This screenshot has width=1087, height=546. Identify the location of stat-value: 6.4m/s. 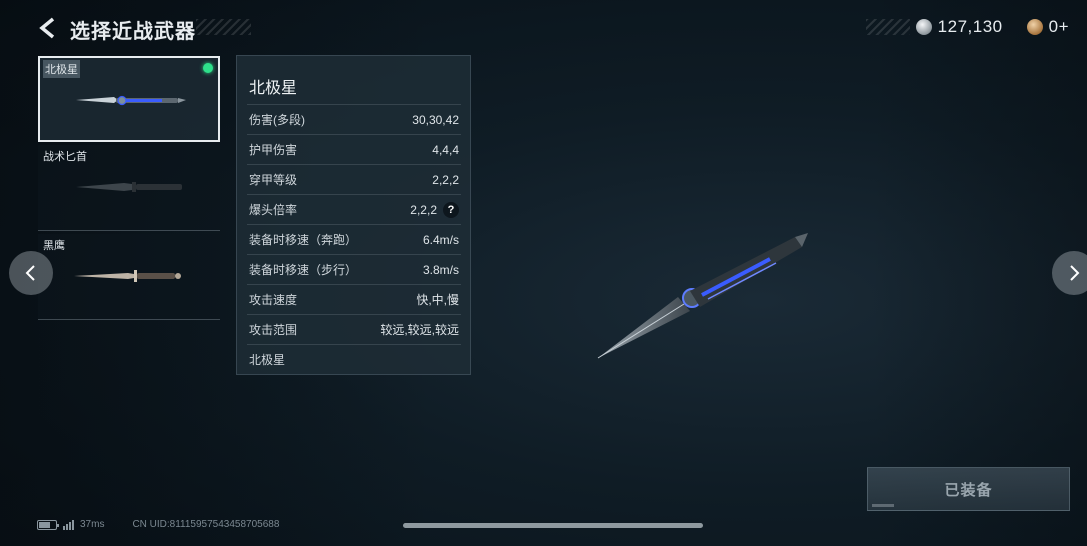
(440, 239).